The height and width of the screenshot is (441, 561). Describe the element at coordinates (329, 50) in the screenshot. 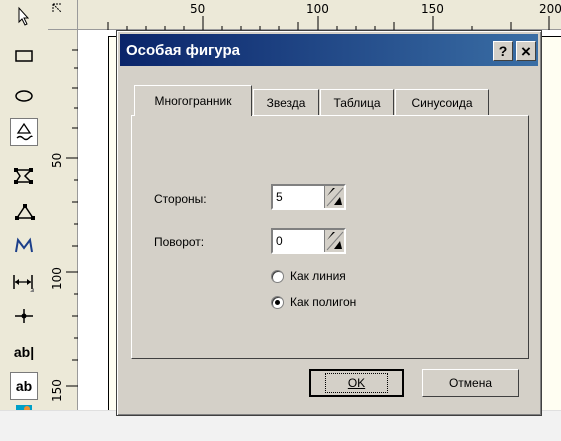

I see `dialog-titlebar: Особая фигура ? ×` at that location.